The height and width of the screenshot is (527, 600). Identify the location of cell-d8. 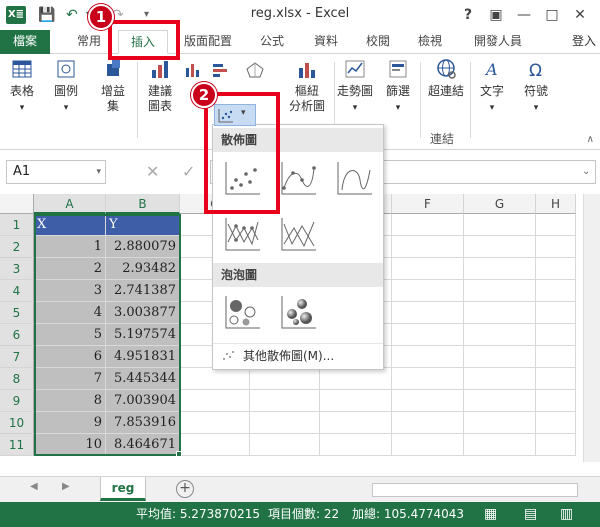
(285, 379).